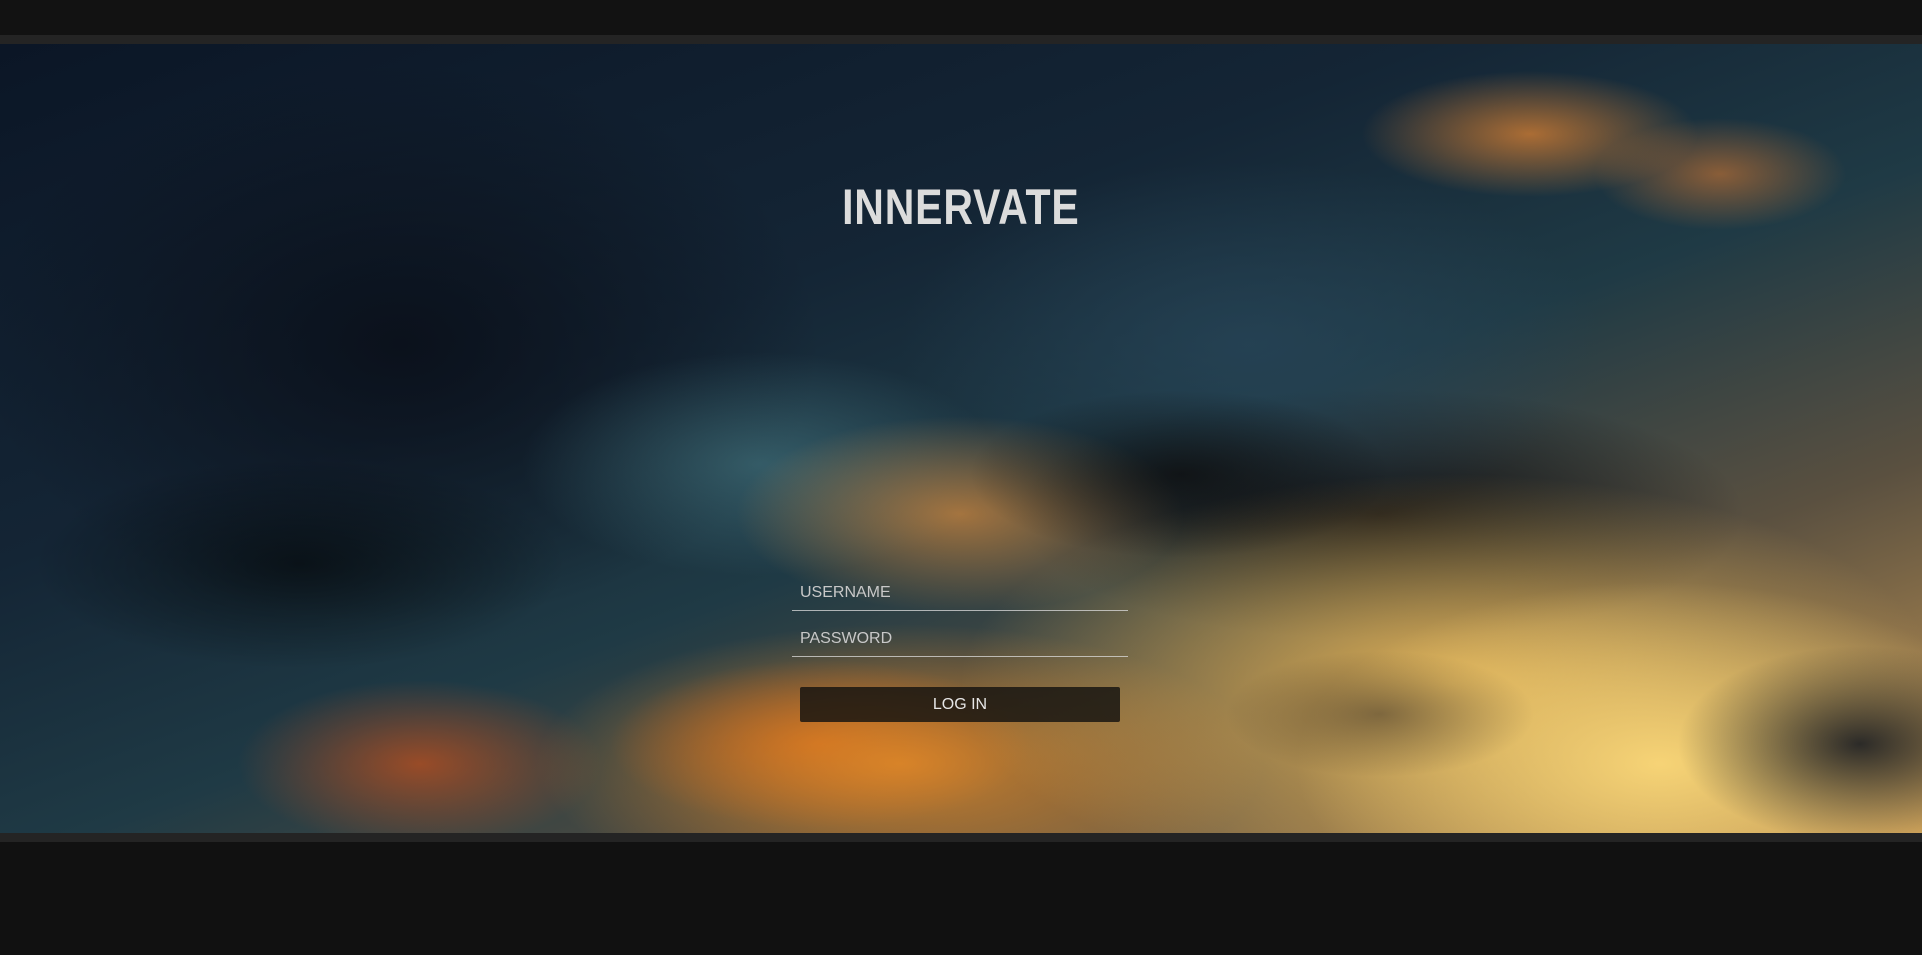 The height and width of the screenshot is (955, 1922). I want to click on bottom-bar, so click(961, 898).